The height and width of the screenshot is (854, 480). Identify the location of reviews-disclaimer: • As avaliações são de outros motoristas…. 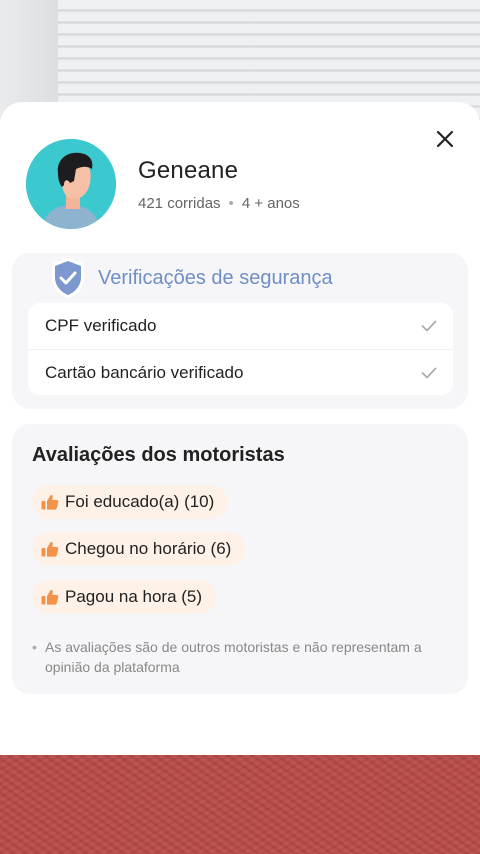
(232, 657).